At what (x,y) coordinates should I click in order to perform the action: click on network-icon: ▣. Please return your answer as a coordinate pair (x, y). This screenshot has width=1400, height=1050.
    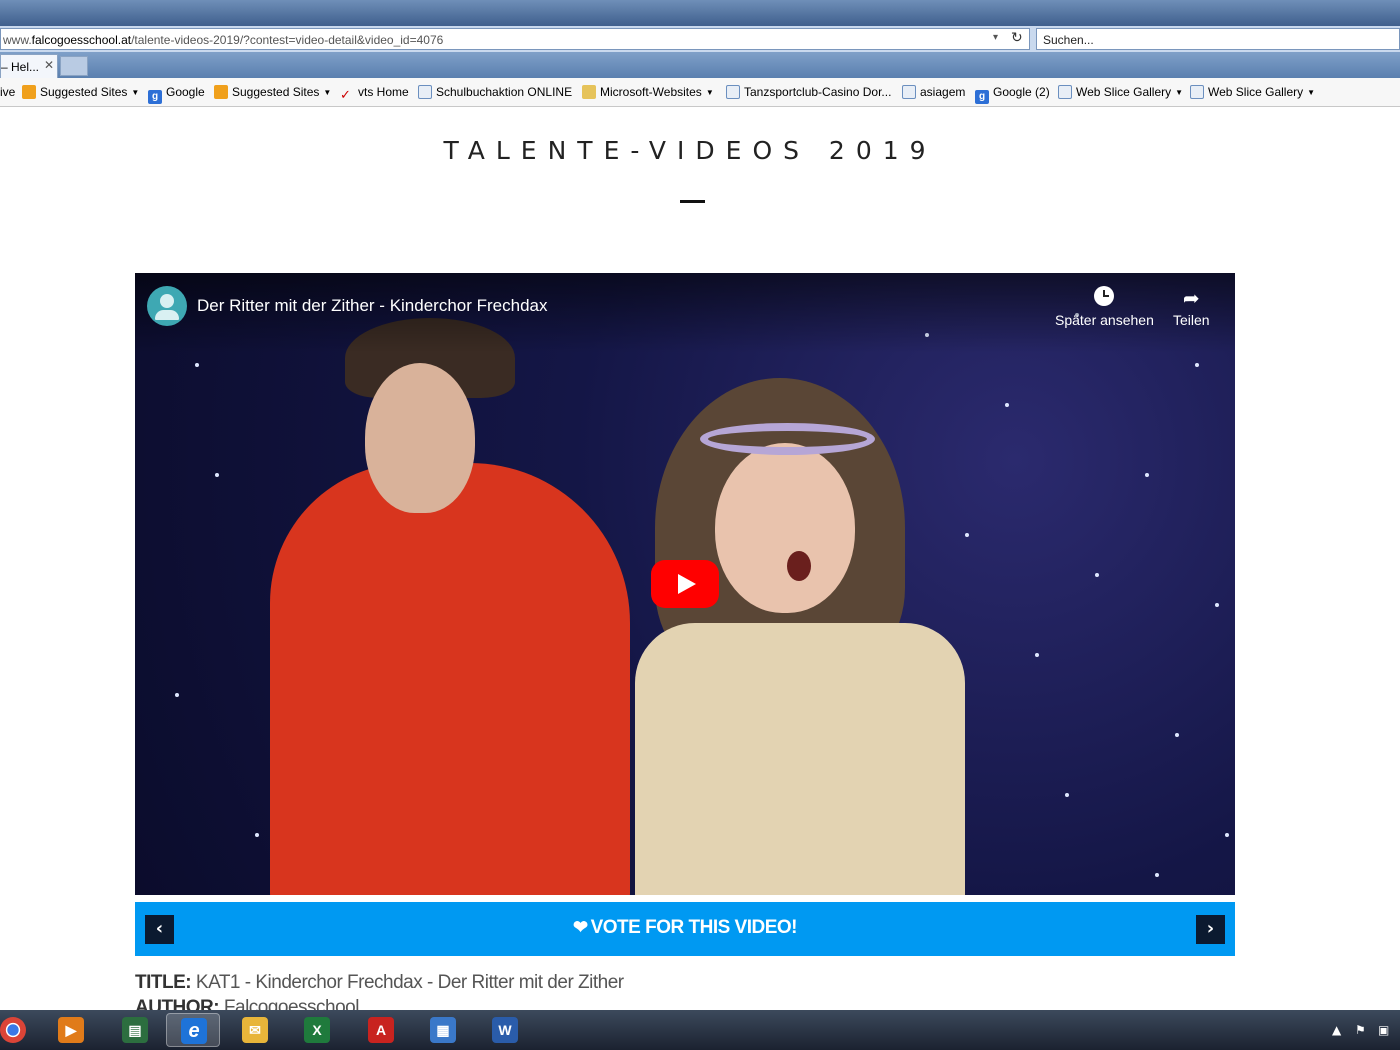
    Looking at the image, I should click on (1383, 1030).